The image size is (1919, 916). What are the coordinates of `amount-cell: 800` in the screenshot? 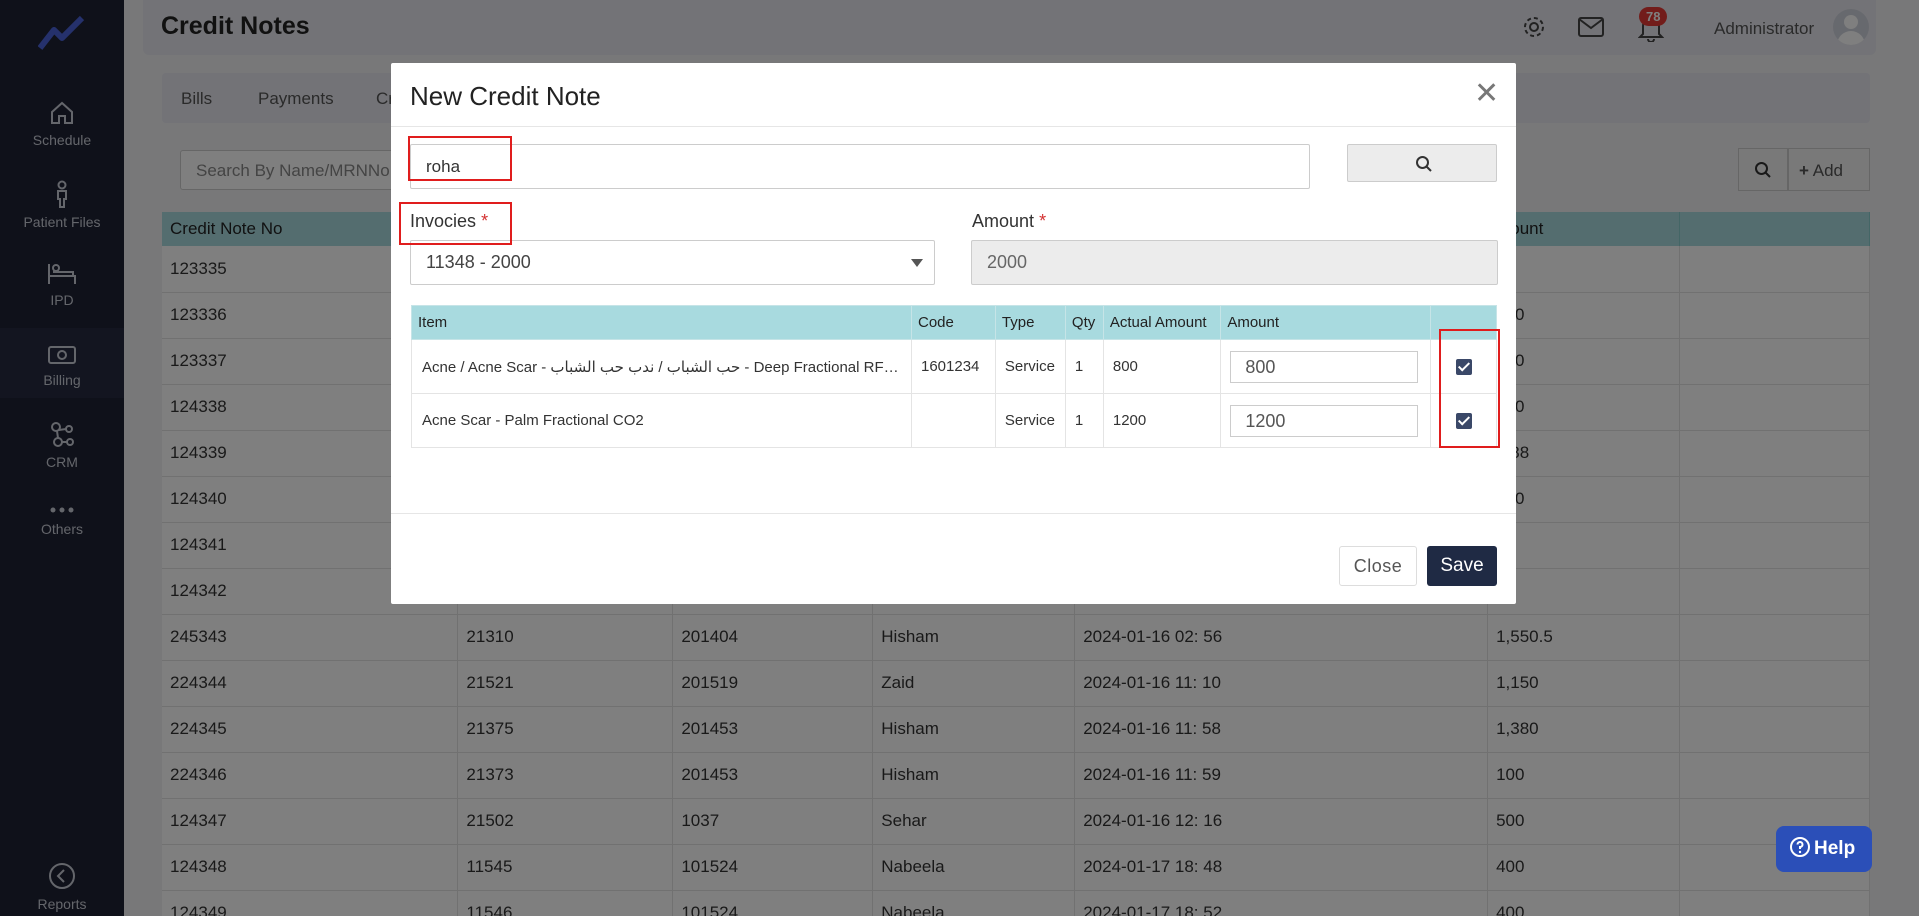 It's located at (1326, 366).